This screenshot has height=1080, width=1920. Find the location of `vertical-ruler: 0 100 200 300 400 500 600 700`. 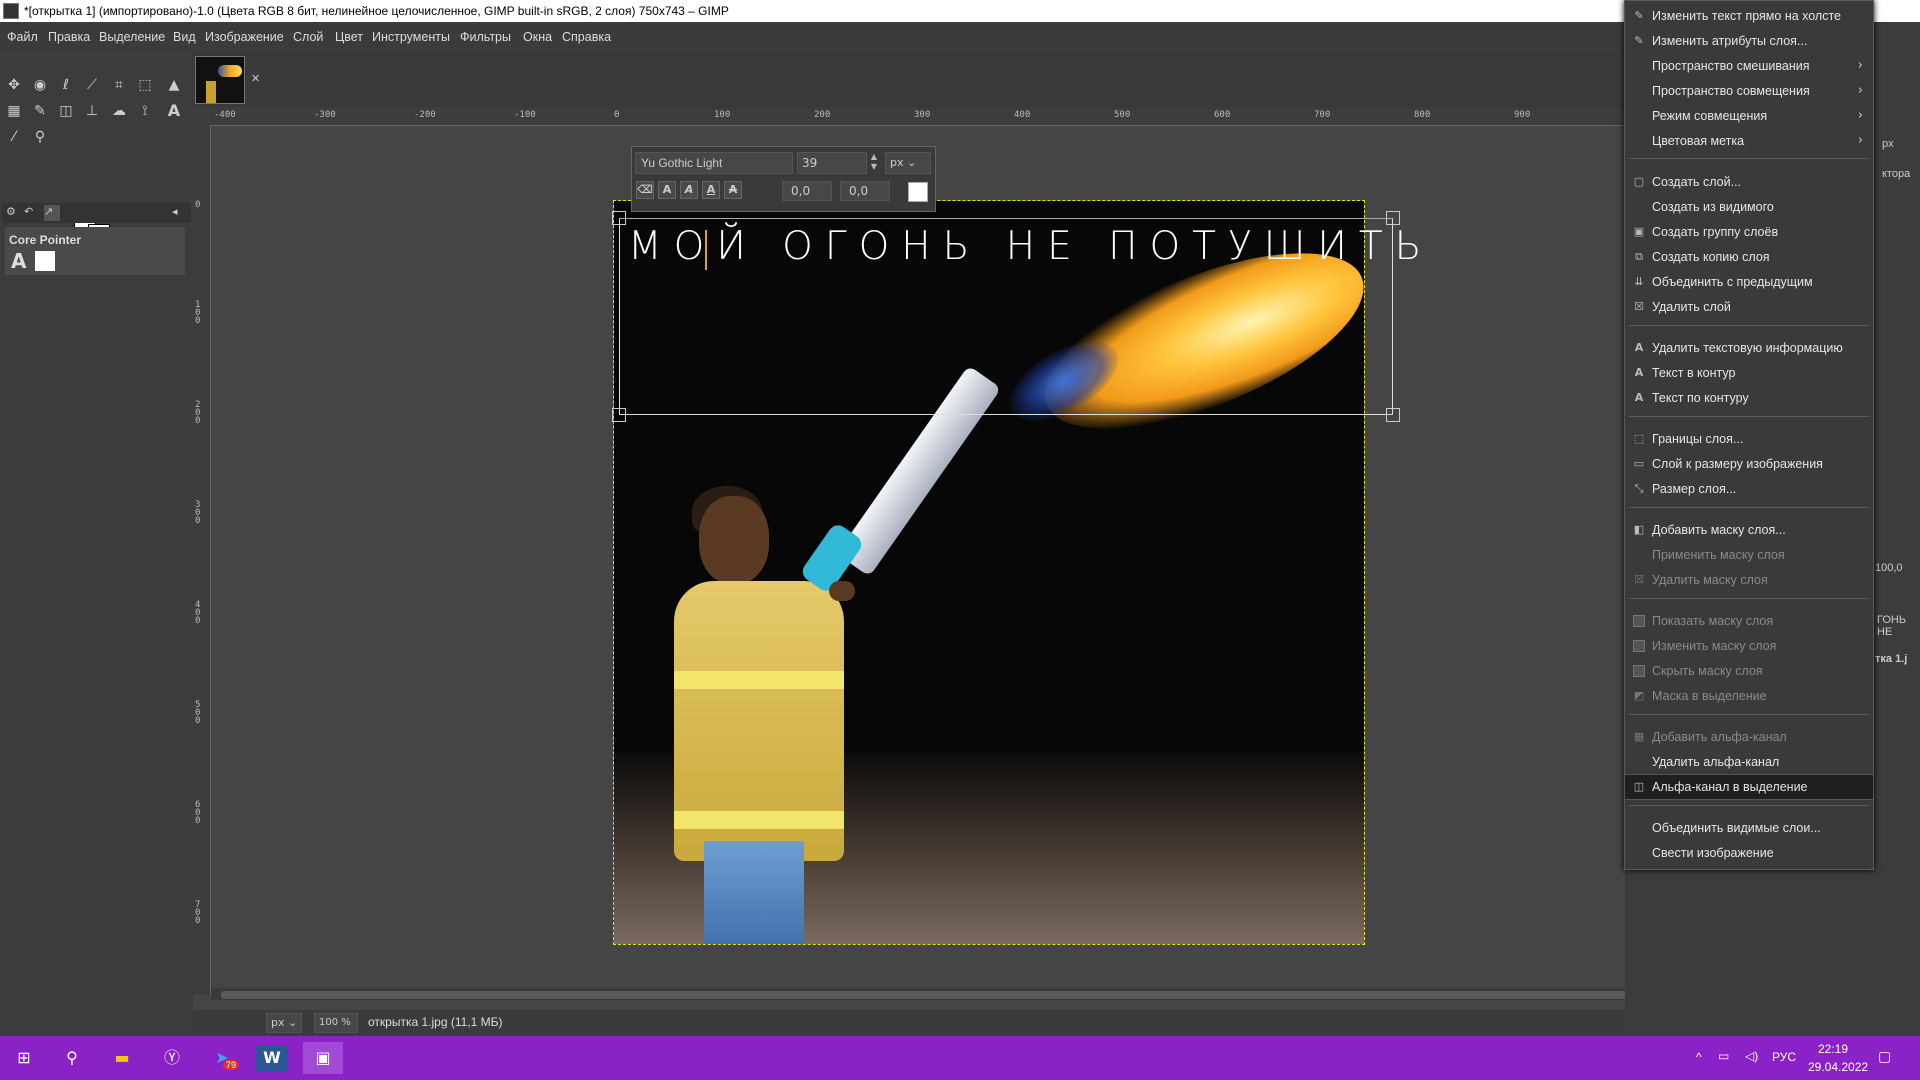

vertical-ruler: 0 100 200 300 400 500 600 700 is located at coordinates (202, 560).